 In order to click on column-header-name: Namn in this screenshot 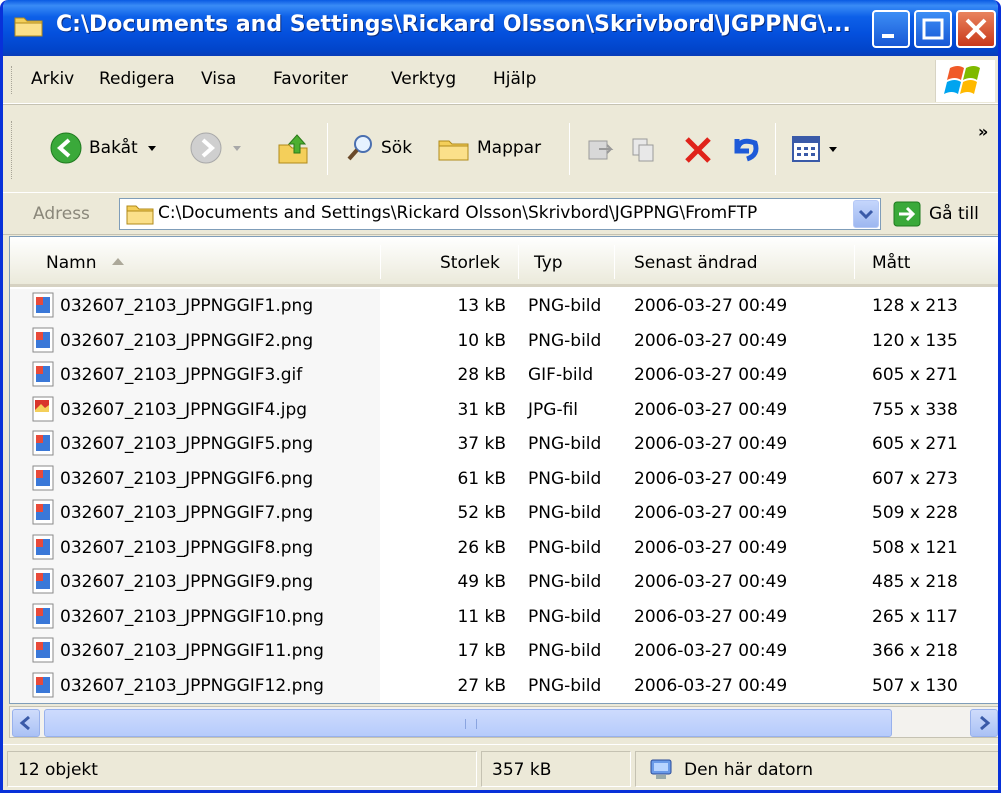, I will do `click(85, 263)`.